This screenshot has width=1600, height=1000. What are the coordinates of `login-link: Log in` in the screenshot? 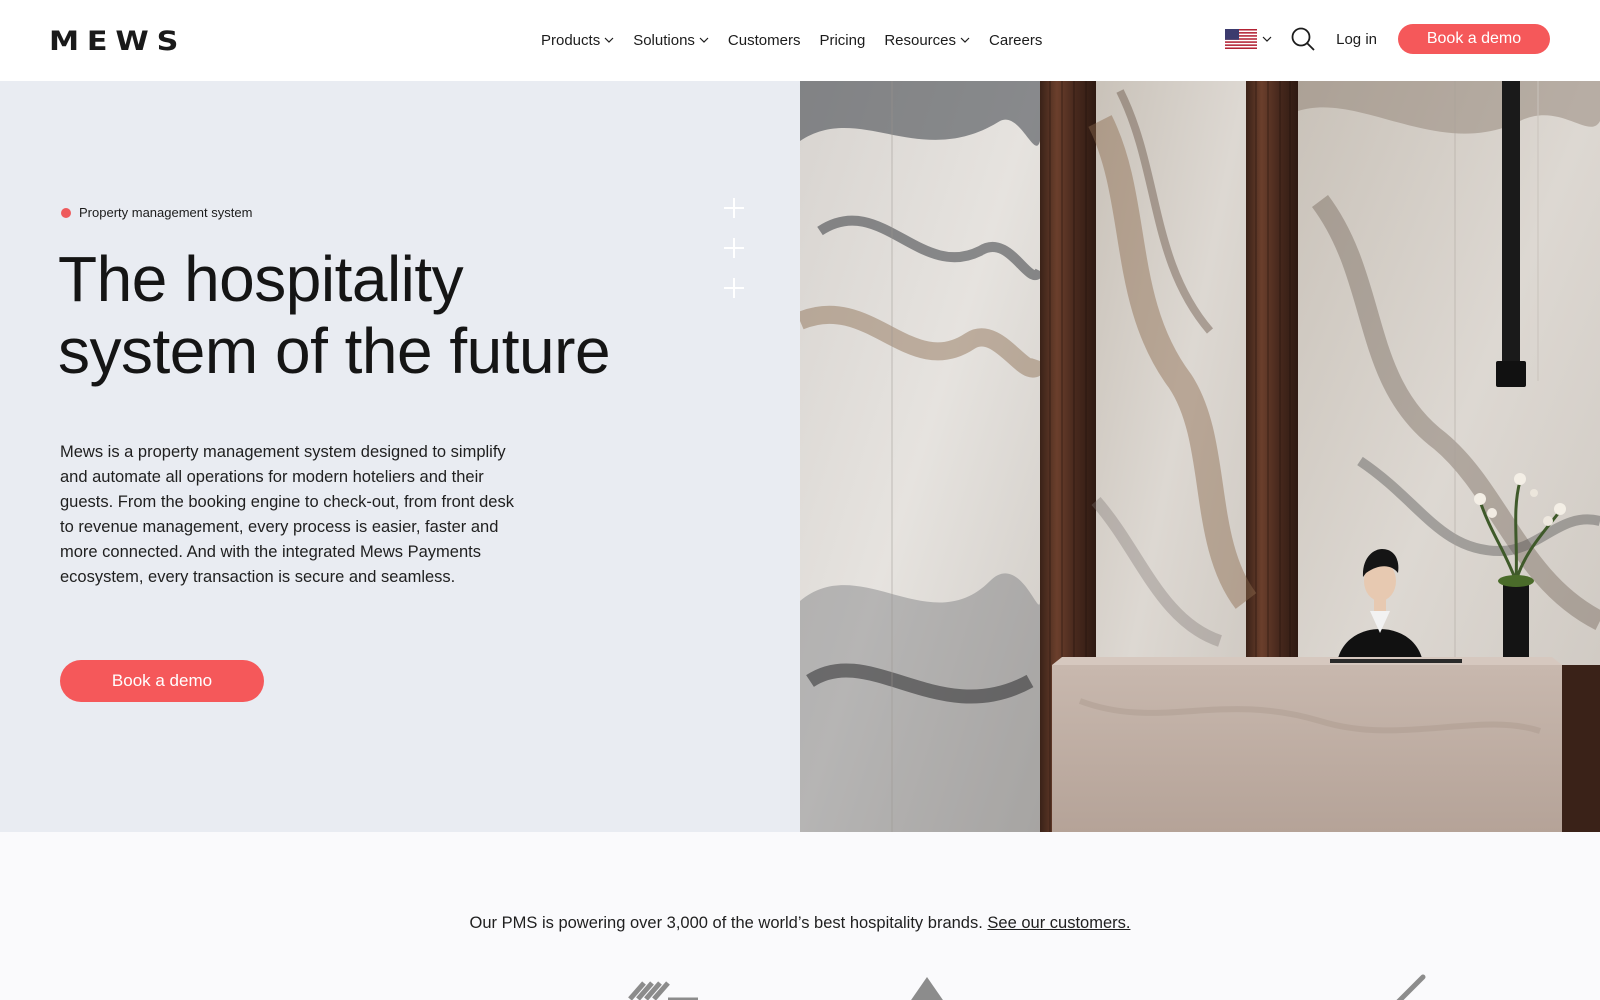 It's located at (1356, 39).